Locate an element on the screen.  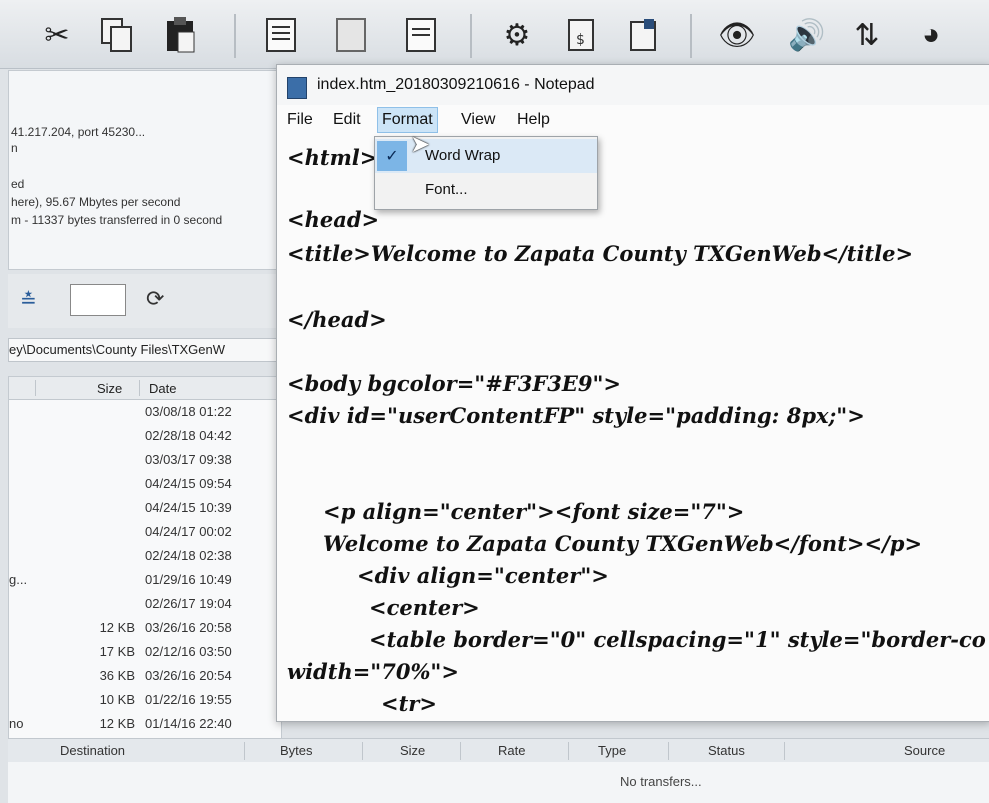
log-line: m - 11337 bytes transferred in 0 second is located at coordinates (117, 220).